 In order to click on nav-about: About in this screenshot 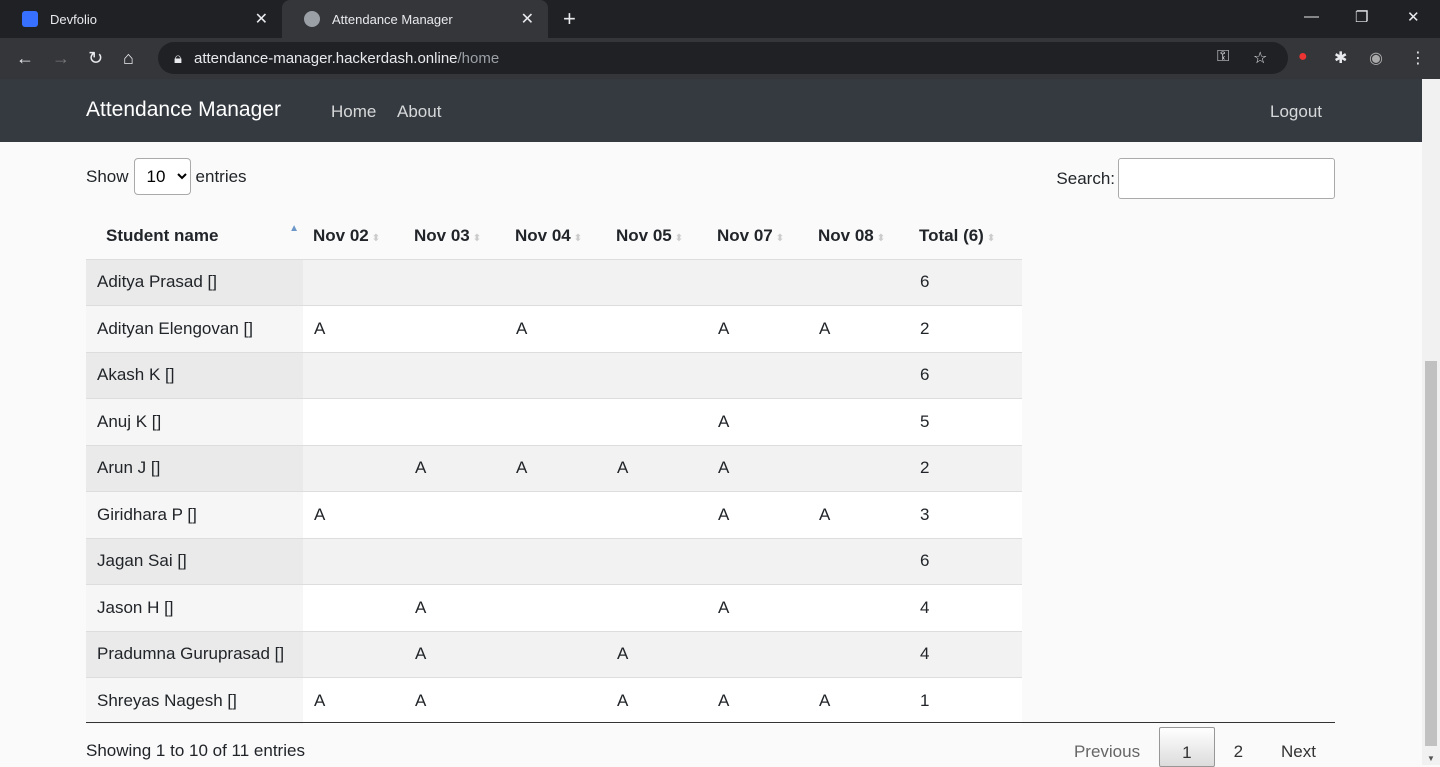, I will do `click(419, 112)`.